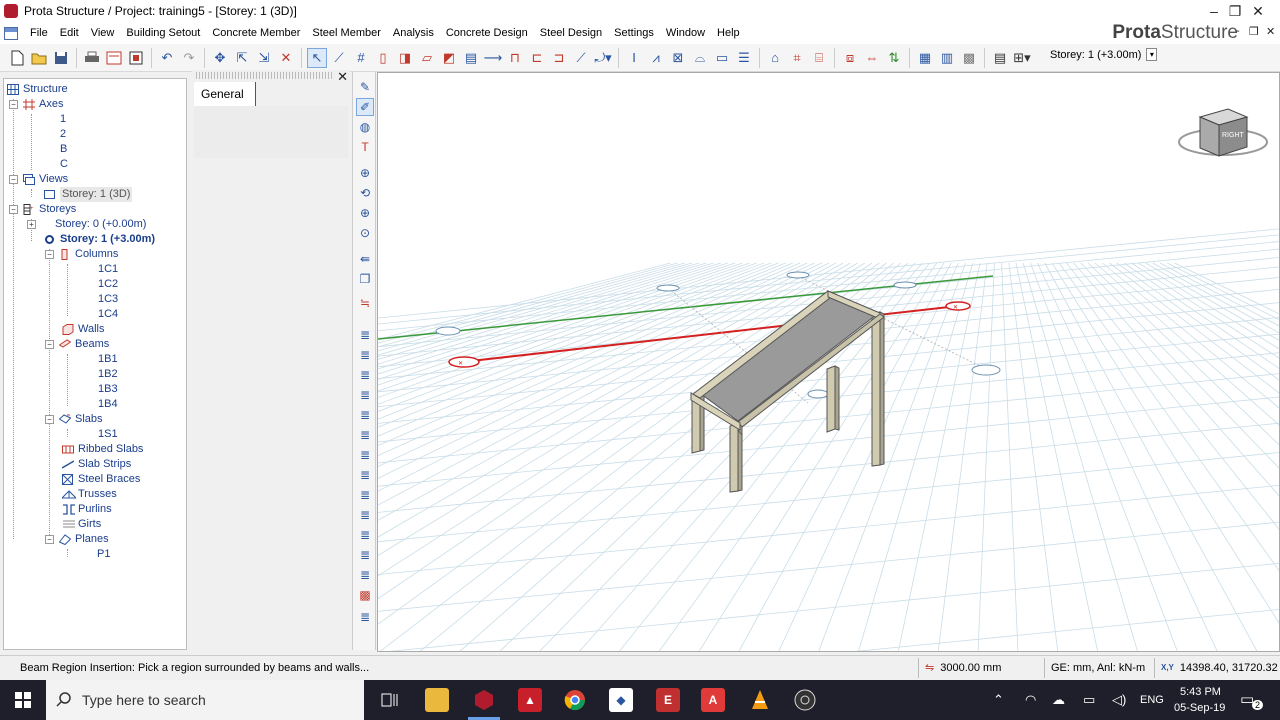 This screenshot has height=720, width=1280. What do you see at coordinates (365, 279) in the screenshot?
I see `copy-view-icon: ❐` at bounding box center [365, 279].